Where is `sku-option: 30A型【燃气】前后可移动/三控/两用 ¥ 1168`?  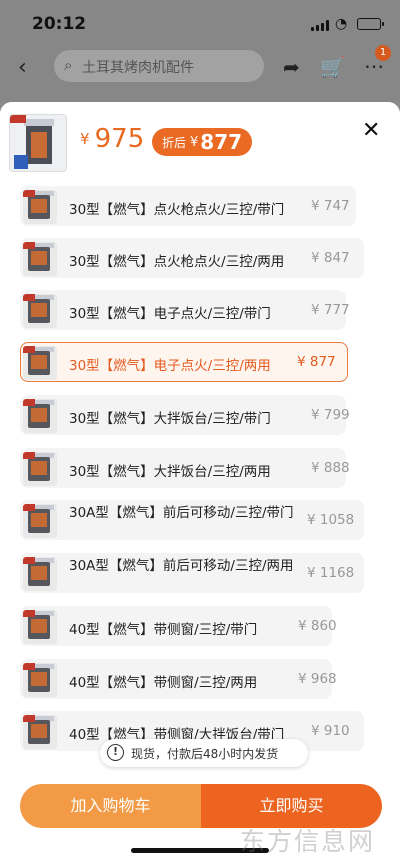 sku-option: 30A型【燃气】前后可移动/三控/两用 ¥ 1168 is located at coordinates (192, 573).